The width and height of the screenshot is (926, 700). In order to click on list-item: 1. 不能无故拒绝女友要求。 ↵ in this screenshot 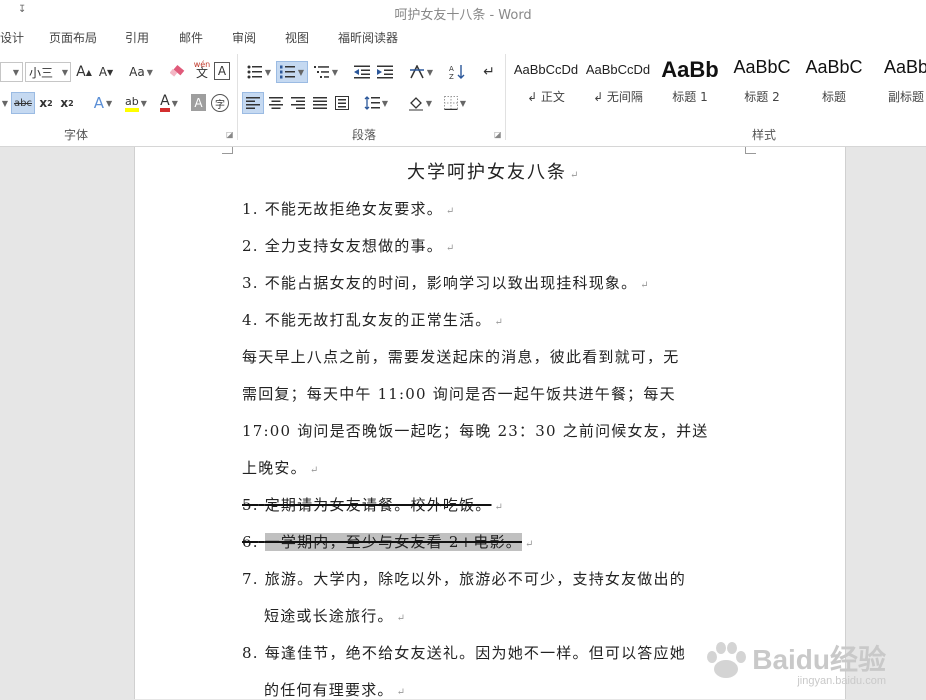, I will do `click(349, 209)`.